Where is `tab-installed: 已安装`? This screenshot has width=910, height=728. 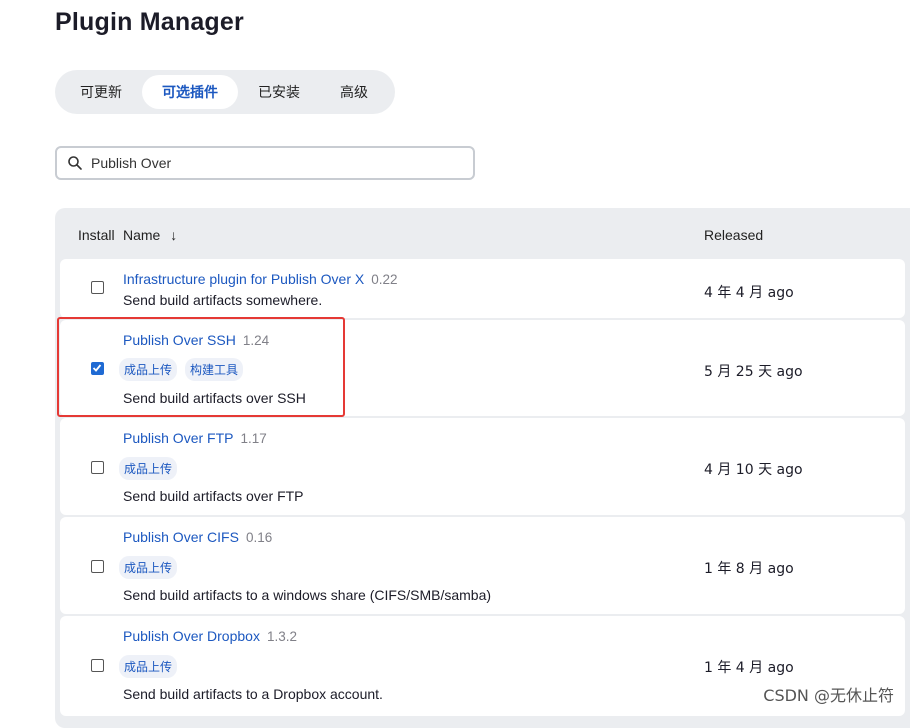 tab-installed: 已安装 is located at coordinates (279, 92).